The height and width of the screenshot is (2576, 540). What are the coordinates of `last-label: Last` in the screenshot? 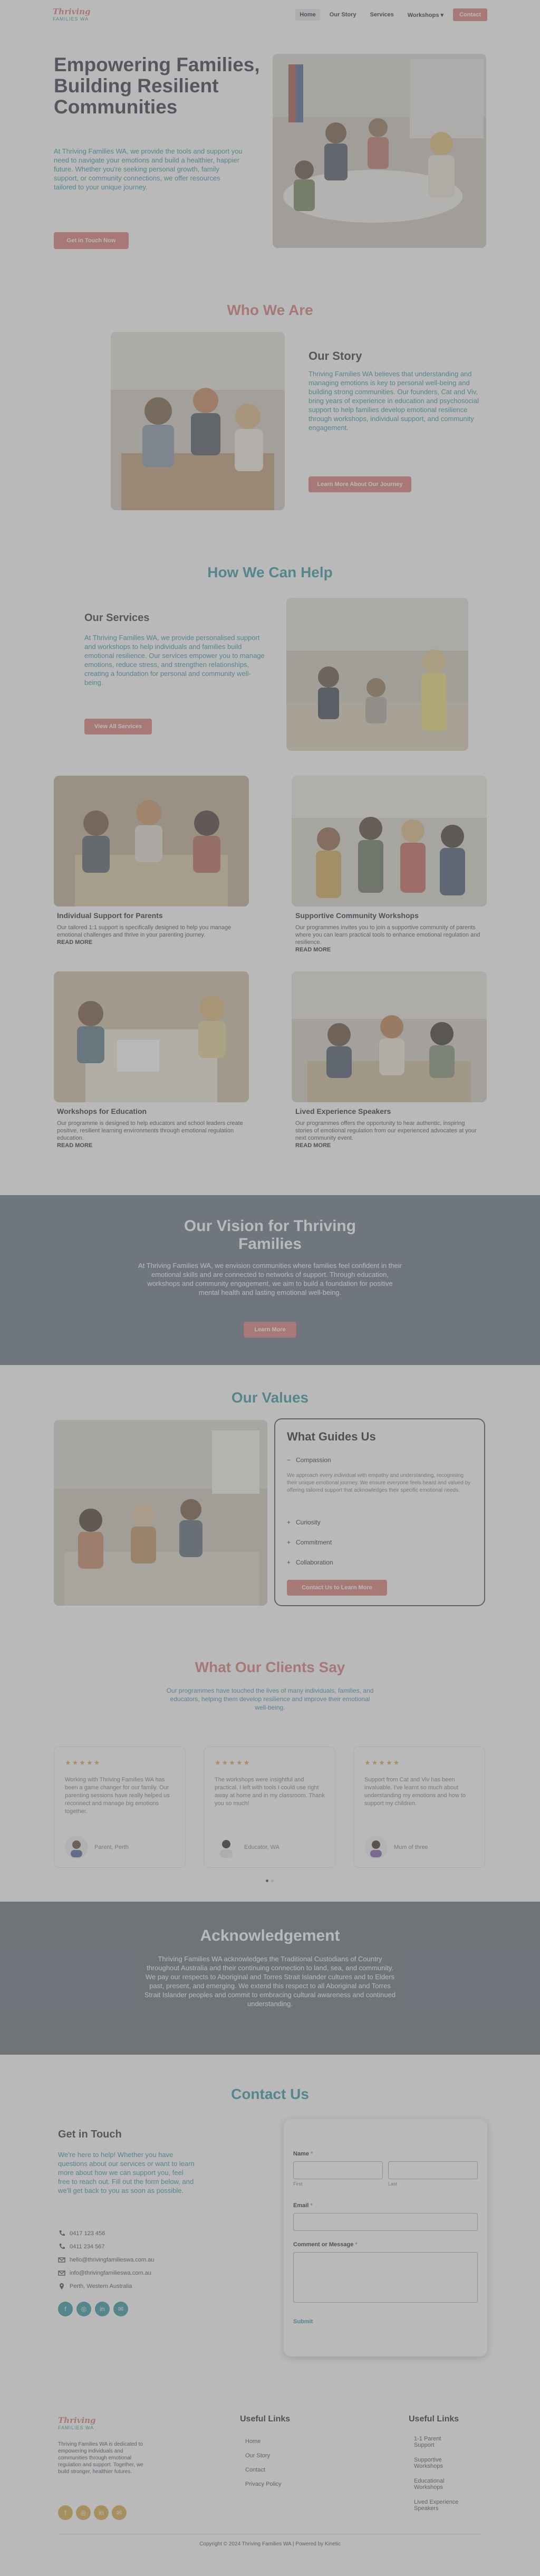 It's located at (393, 2184).